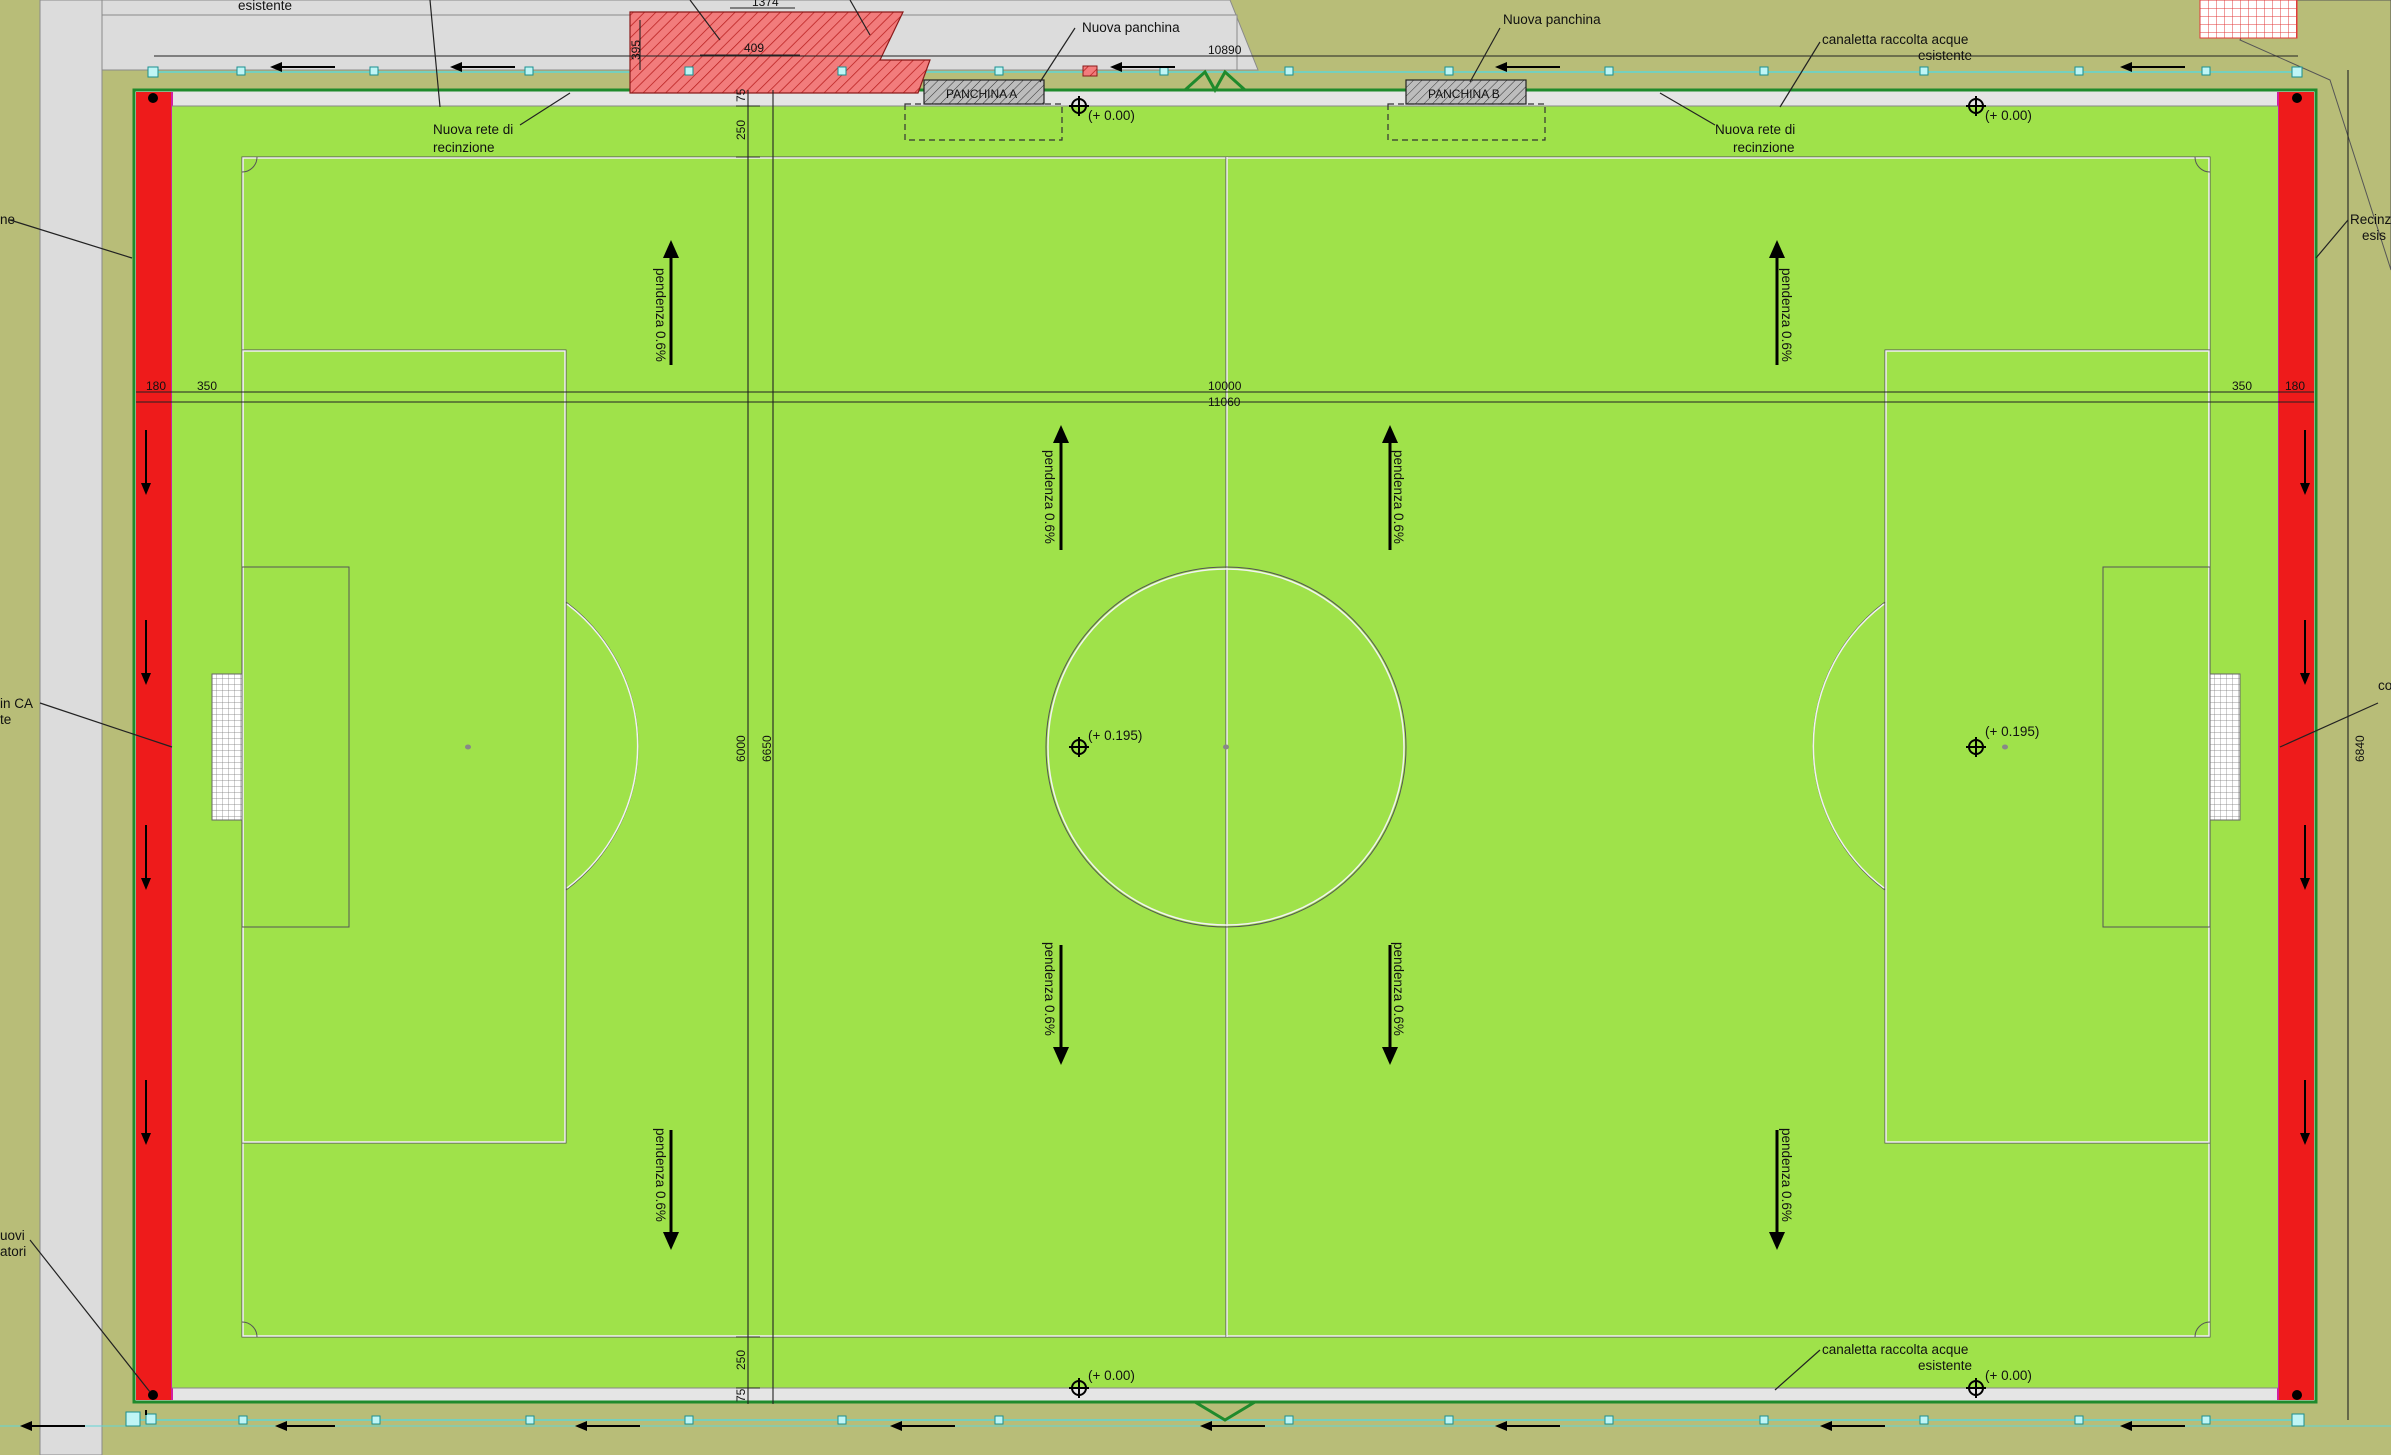 The width and height of the screenshot is (2391, 1455). Describe the element at coordinates (7, 219) in the screenshot. I see `label-left-cut-1: ne` at that location.